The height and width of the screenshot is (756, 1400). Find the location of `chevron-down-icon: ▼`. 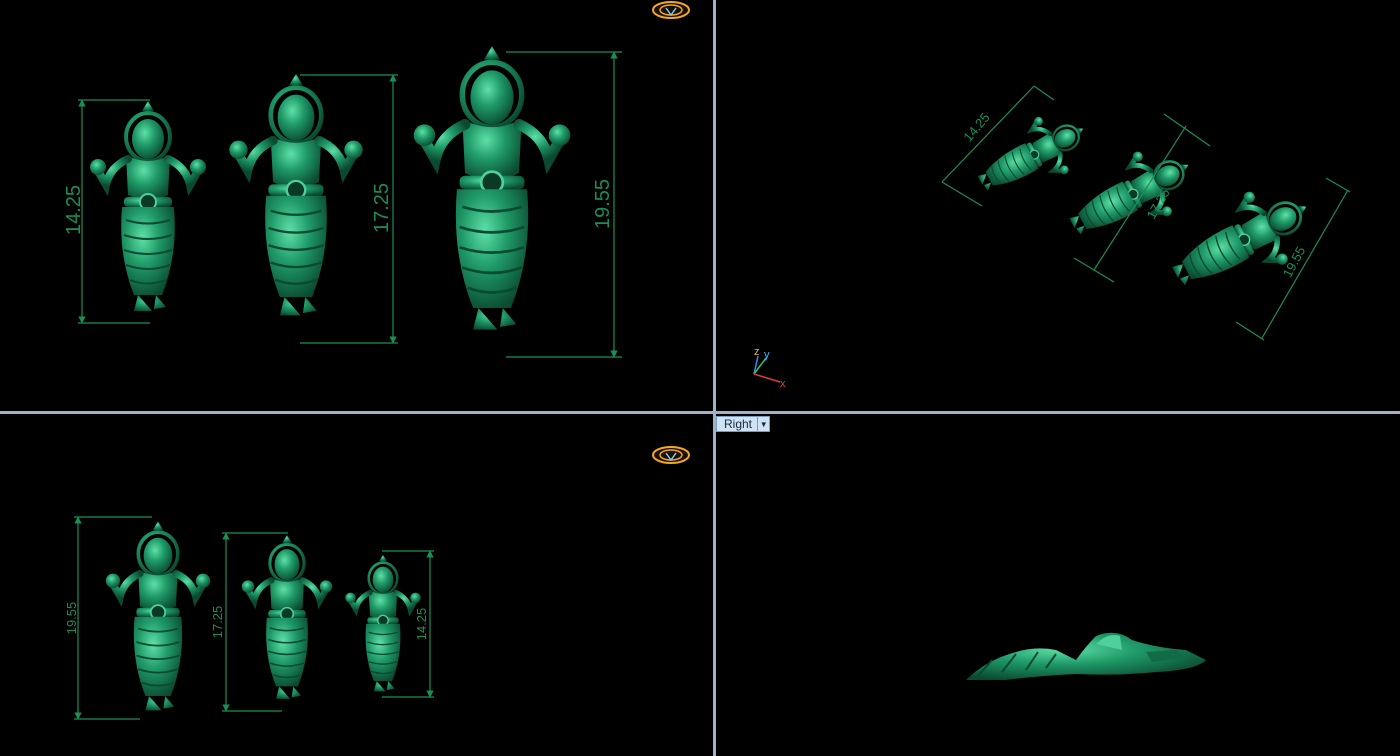

chevron-down-icon: ▼ is located at coordinates (763, 424).